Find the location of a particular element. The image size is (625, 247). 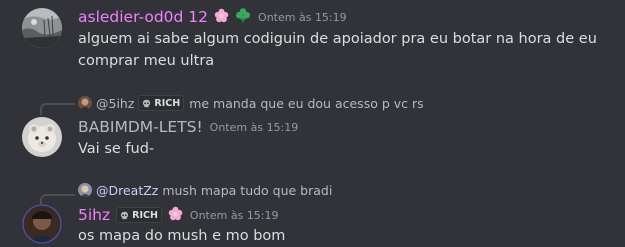

message-line: comprar meu ultra is located at coordinates (146, 61).